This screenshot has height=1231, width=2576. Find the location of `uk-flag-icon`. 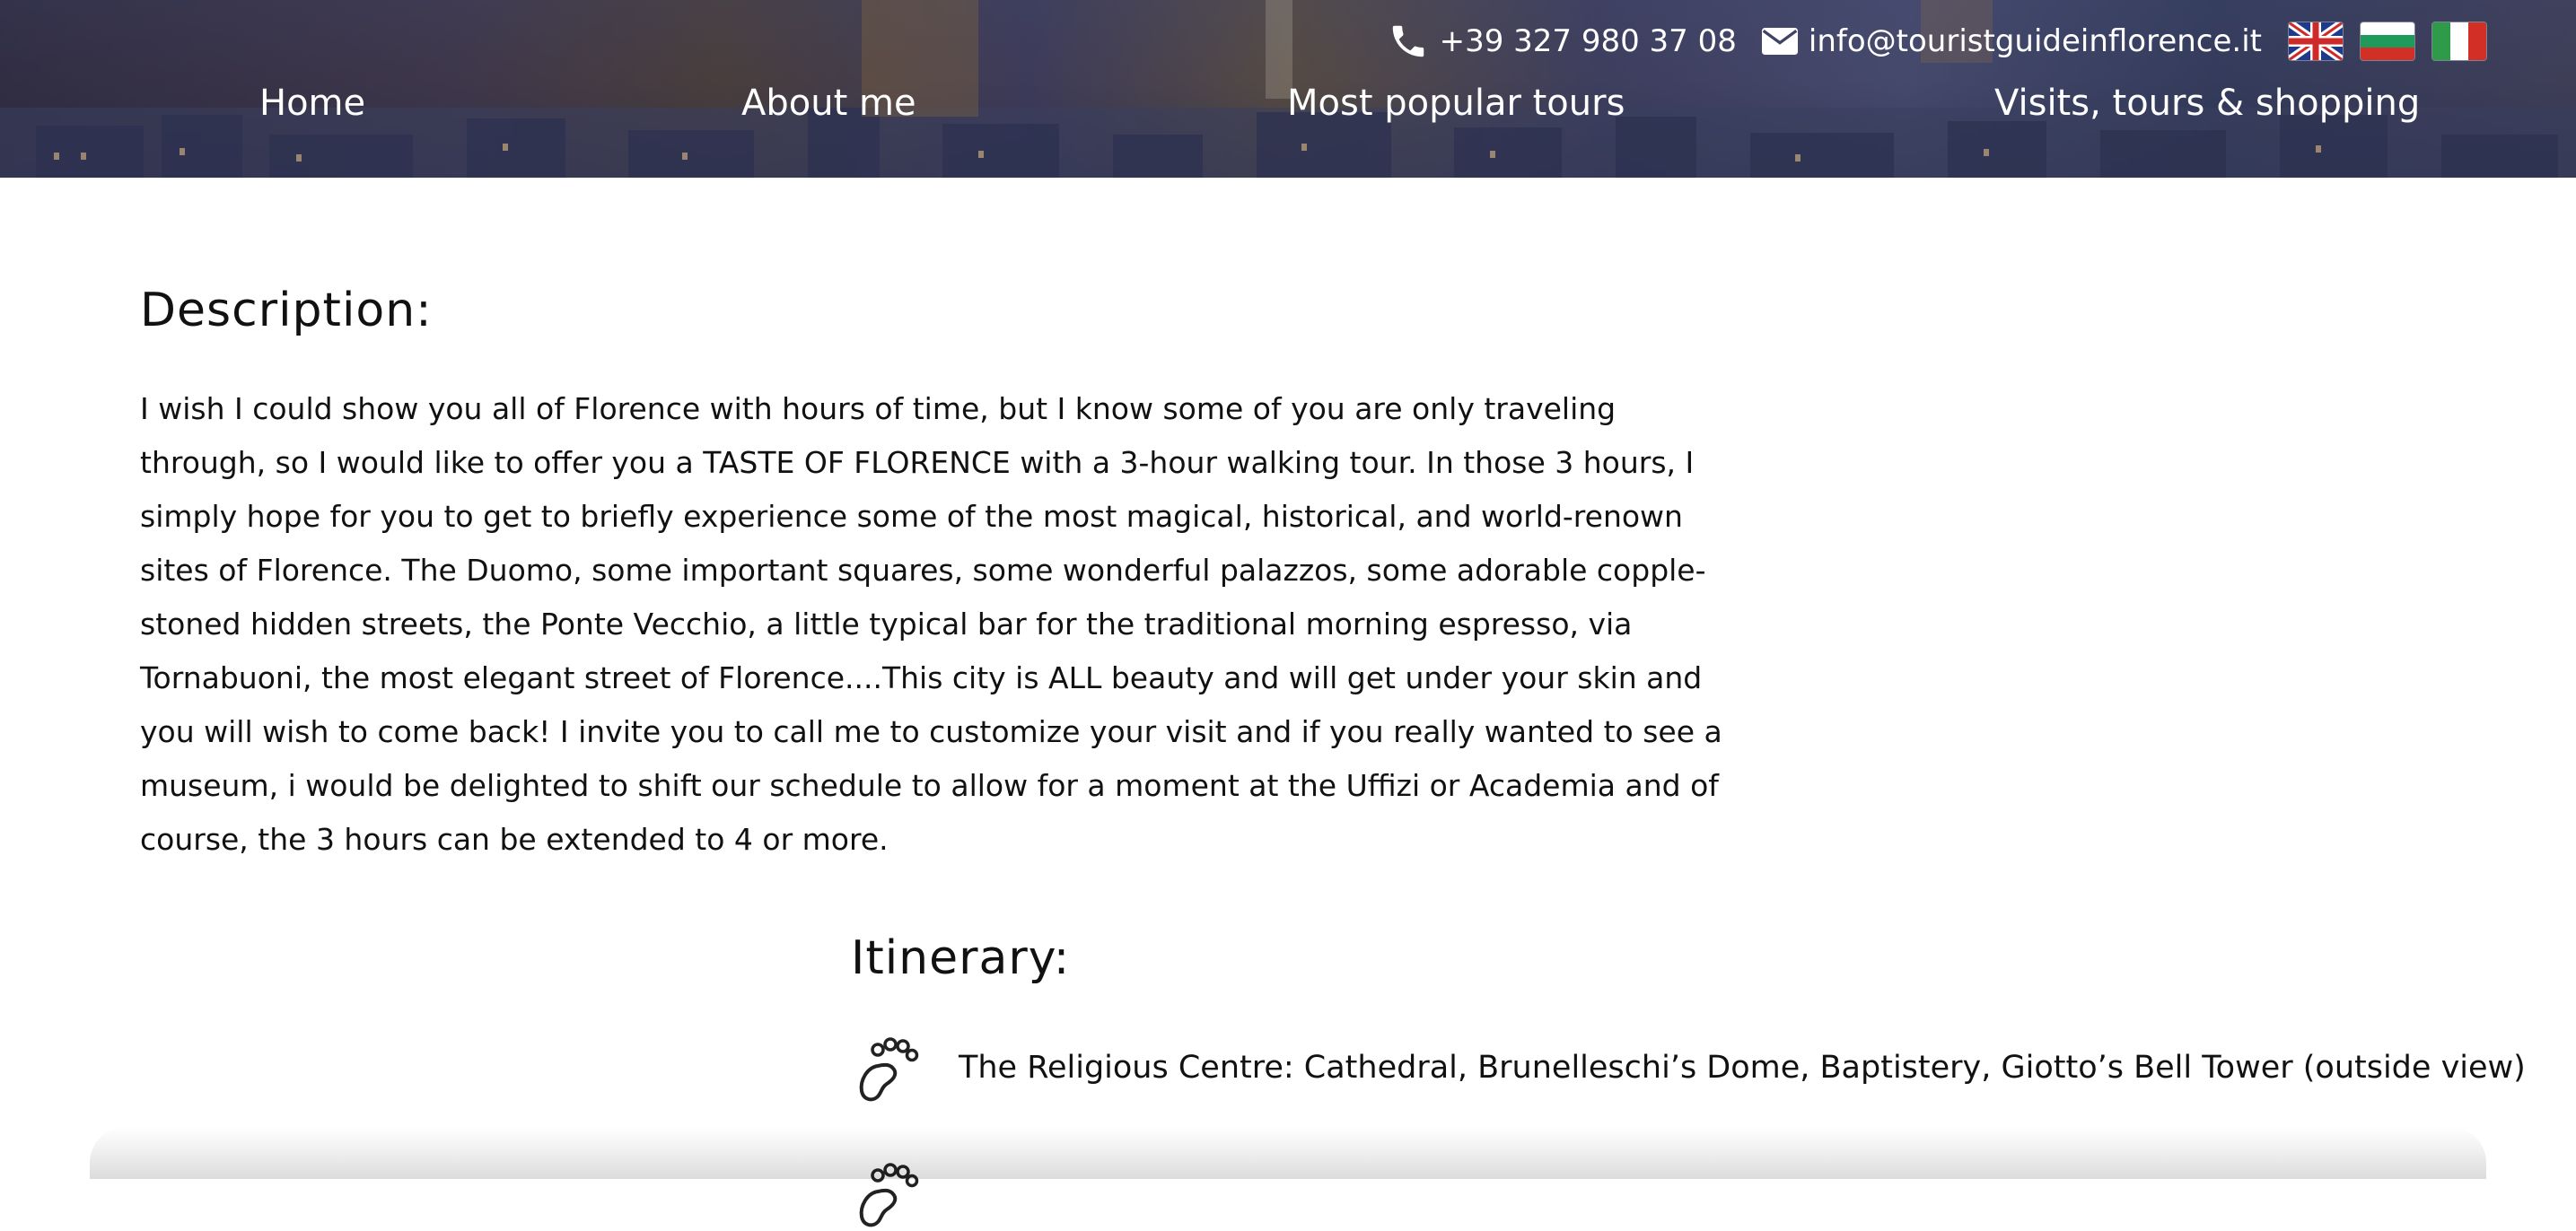

uk-flag-icon is located at coordinates (2316, 41).